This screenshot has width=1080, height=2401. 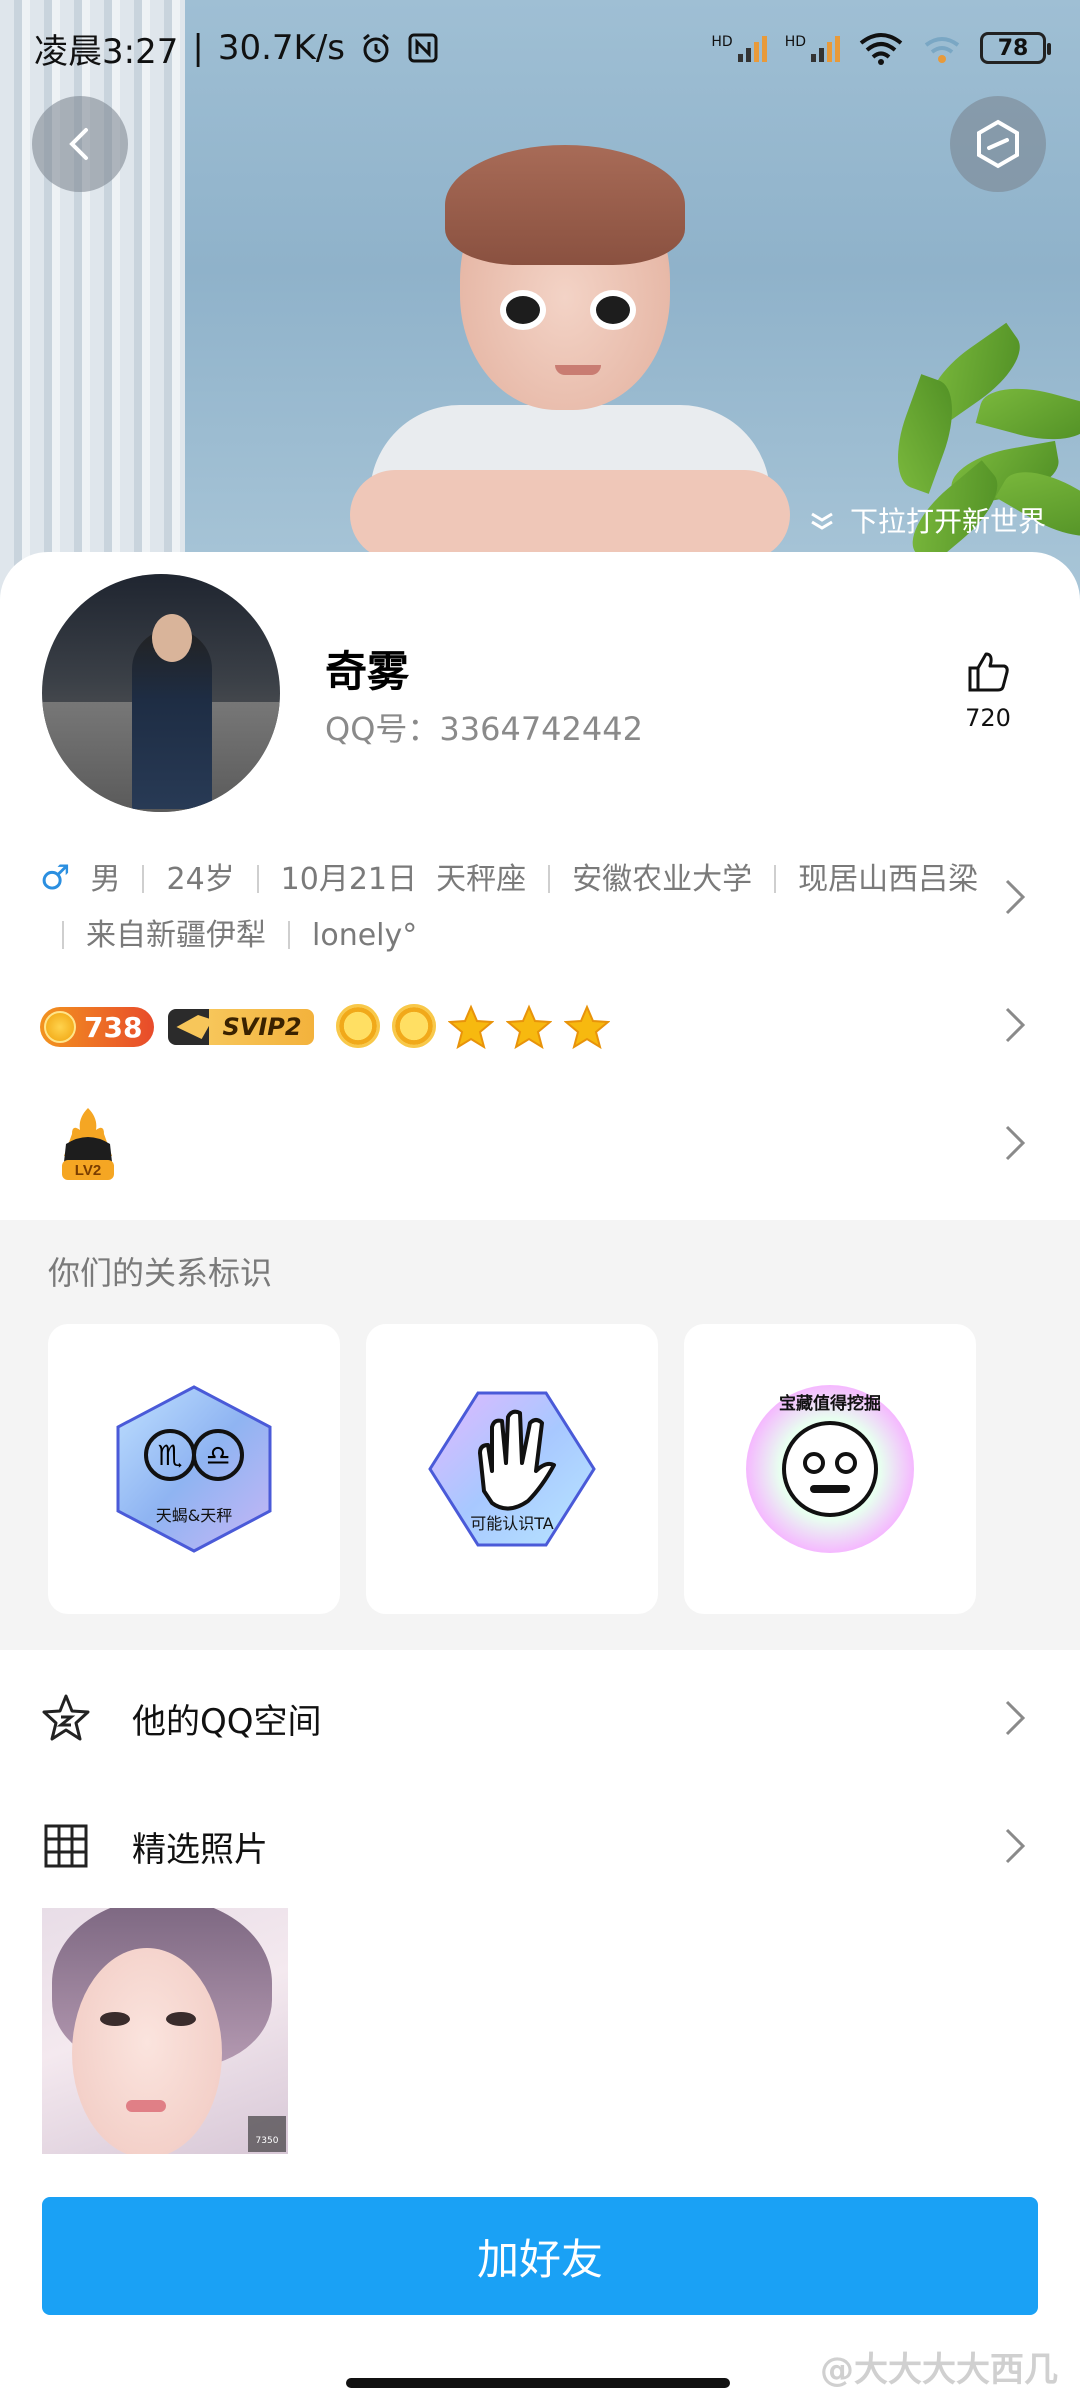 I want to click on info-hometown: 来自新疆伊犁, so click(x=176, y=935).